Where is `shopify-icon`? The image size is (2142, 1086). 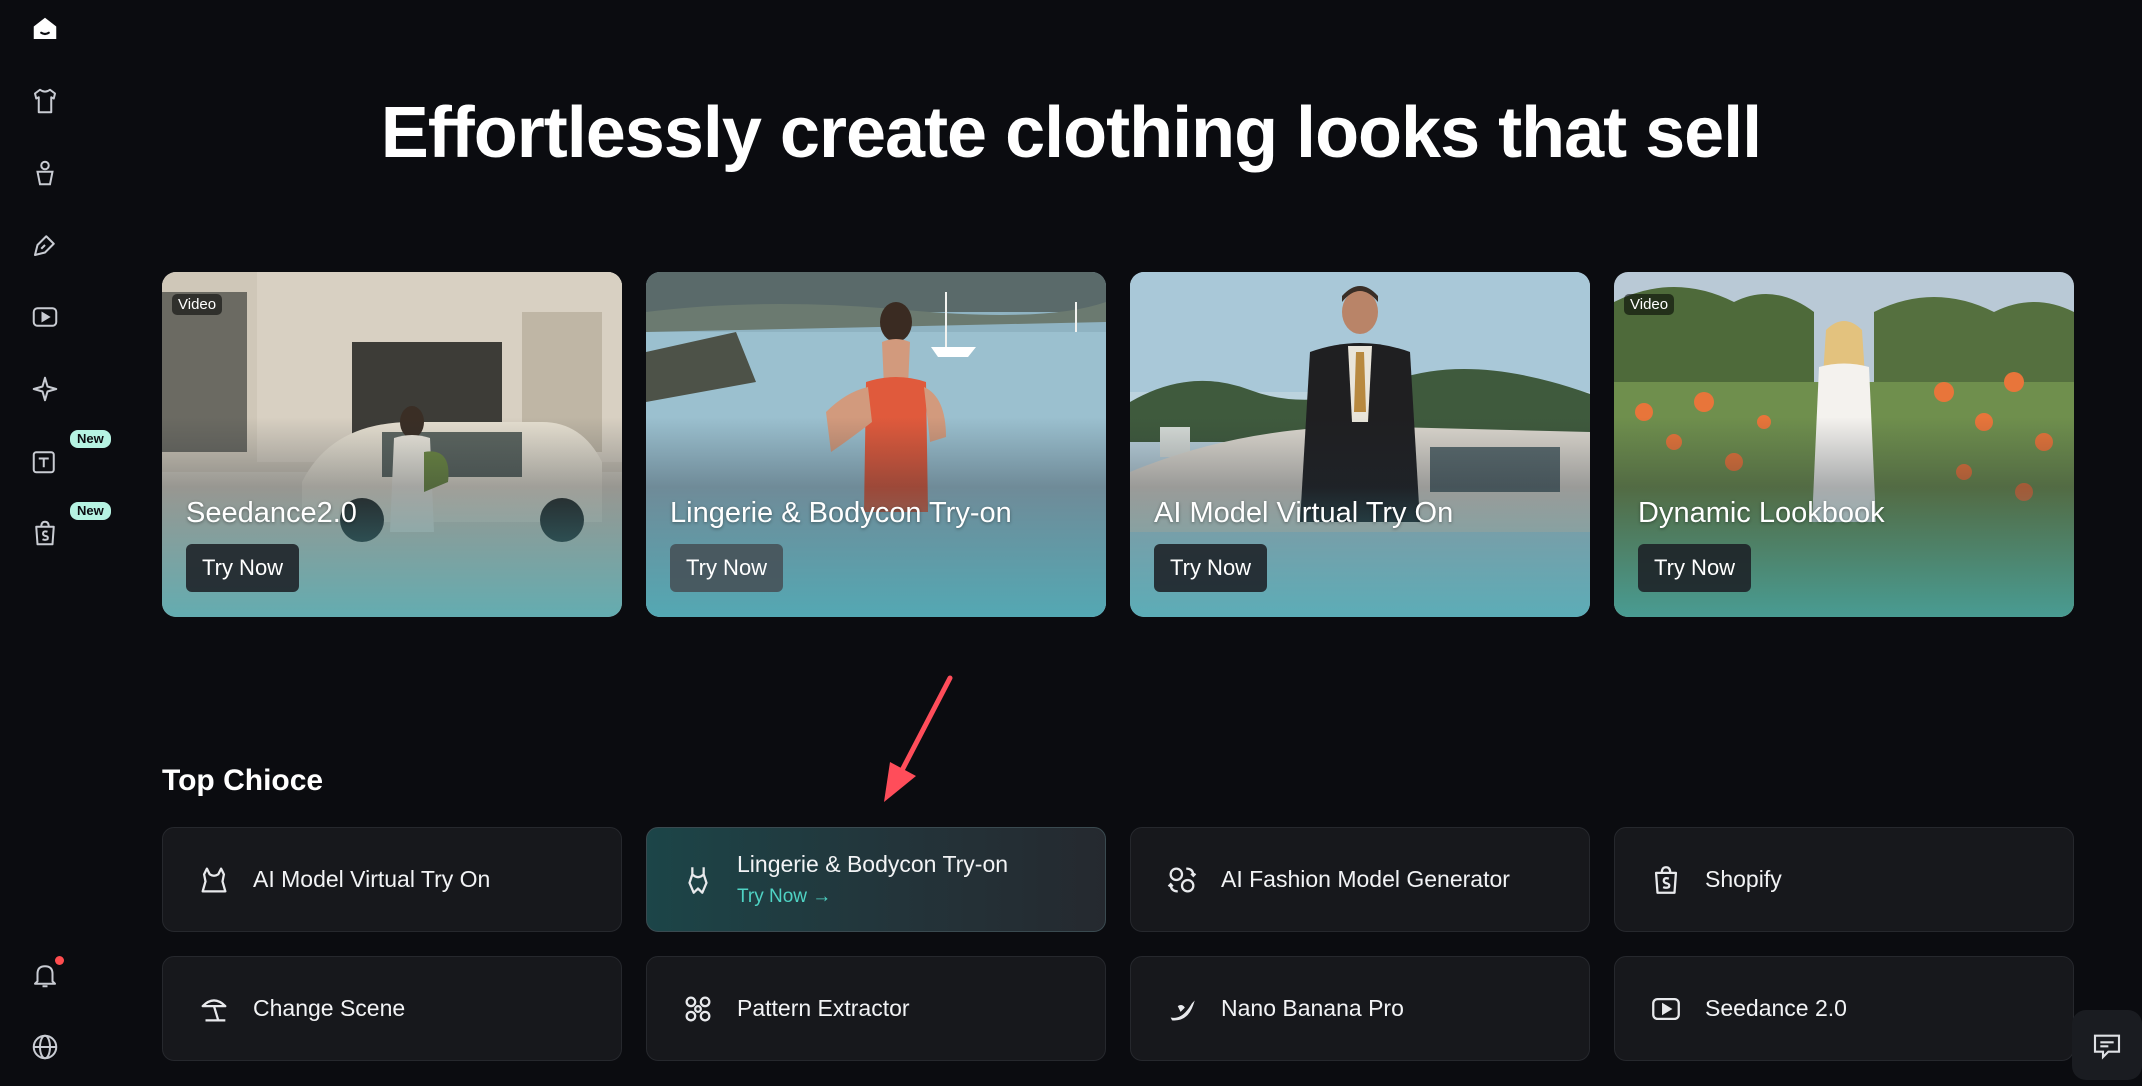
shopify-icon is located at coordinates (1666, 880).